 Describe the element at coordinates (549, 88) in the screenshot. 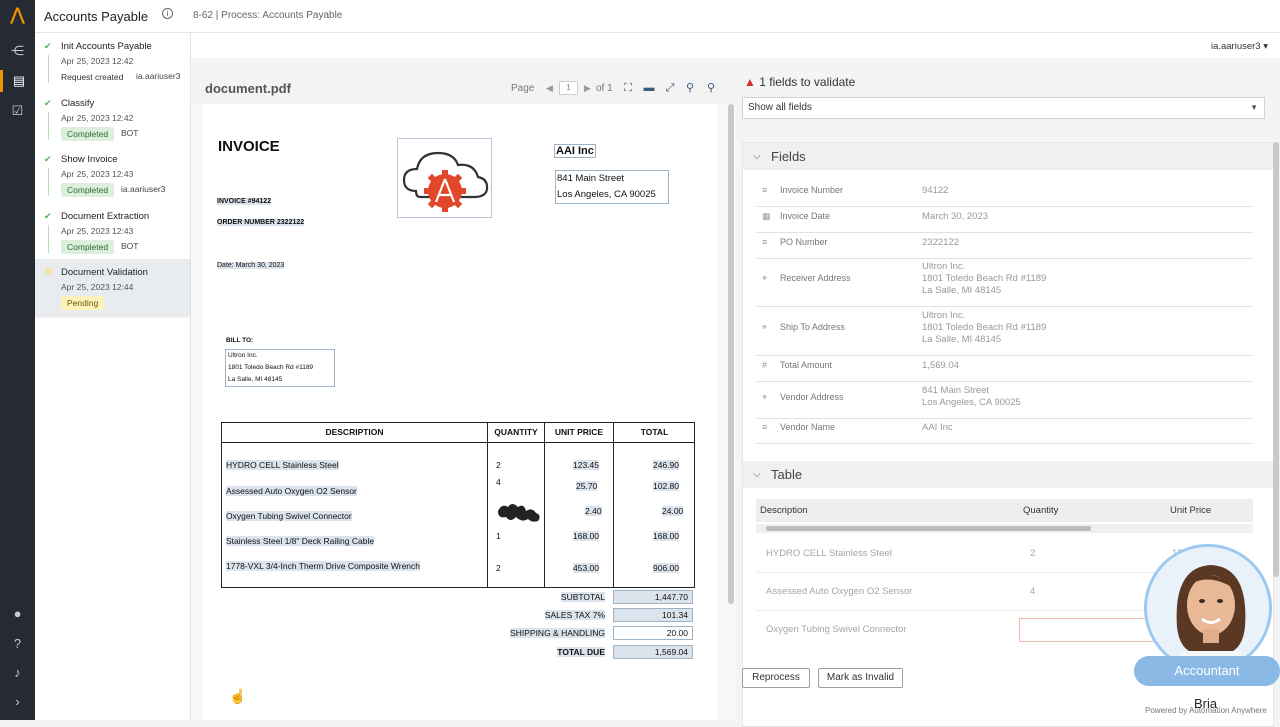

I see `prev-page-icon: ◀` at that location.